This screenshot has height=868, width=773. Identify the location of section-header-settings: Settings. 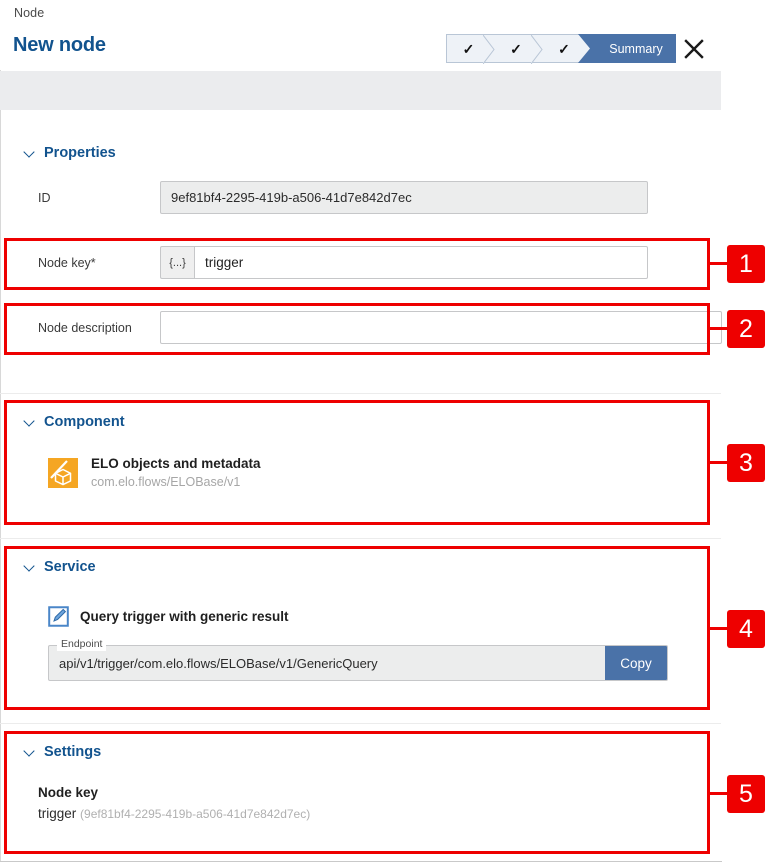
(62, 752).